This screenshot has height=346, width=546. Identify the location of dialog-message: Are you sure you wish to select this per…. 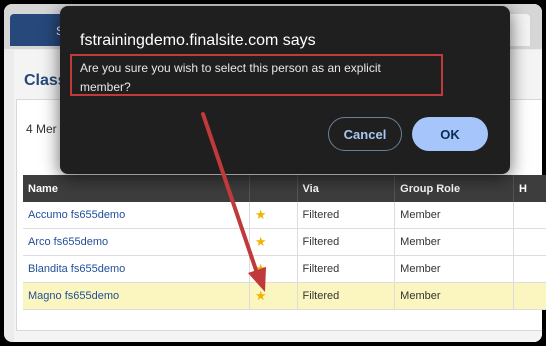
(256, 75).